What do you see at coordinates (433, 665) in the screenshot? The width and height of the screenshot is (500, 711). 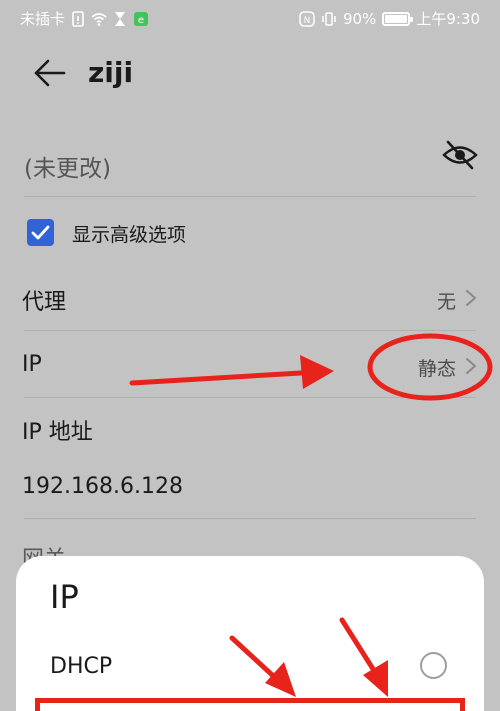 I see `dhcp-radio-button` at bounding box center [433, 665].